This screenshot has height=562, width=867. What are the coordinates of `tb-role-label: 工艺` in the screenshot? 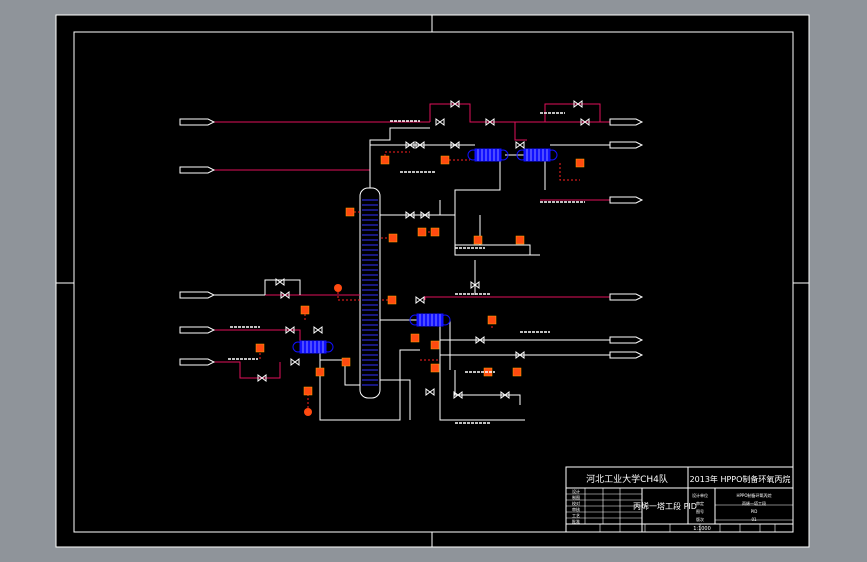 It's located at (576, 515).